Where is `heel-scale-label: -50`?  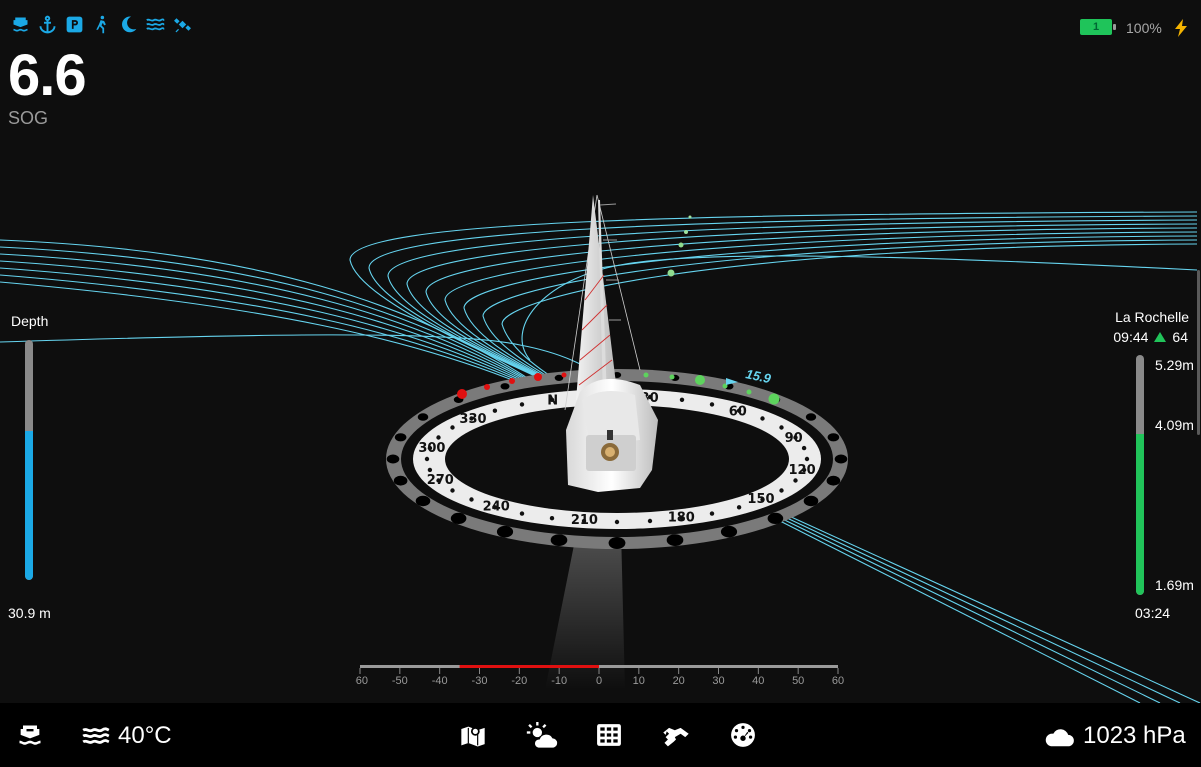
heel-scale-label: -50 is located at coordinates (400, 681).